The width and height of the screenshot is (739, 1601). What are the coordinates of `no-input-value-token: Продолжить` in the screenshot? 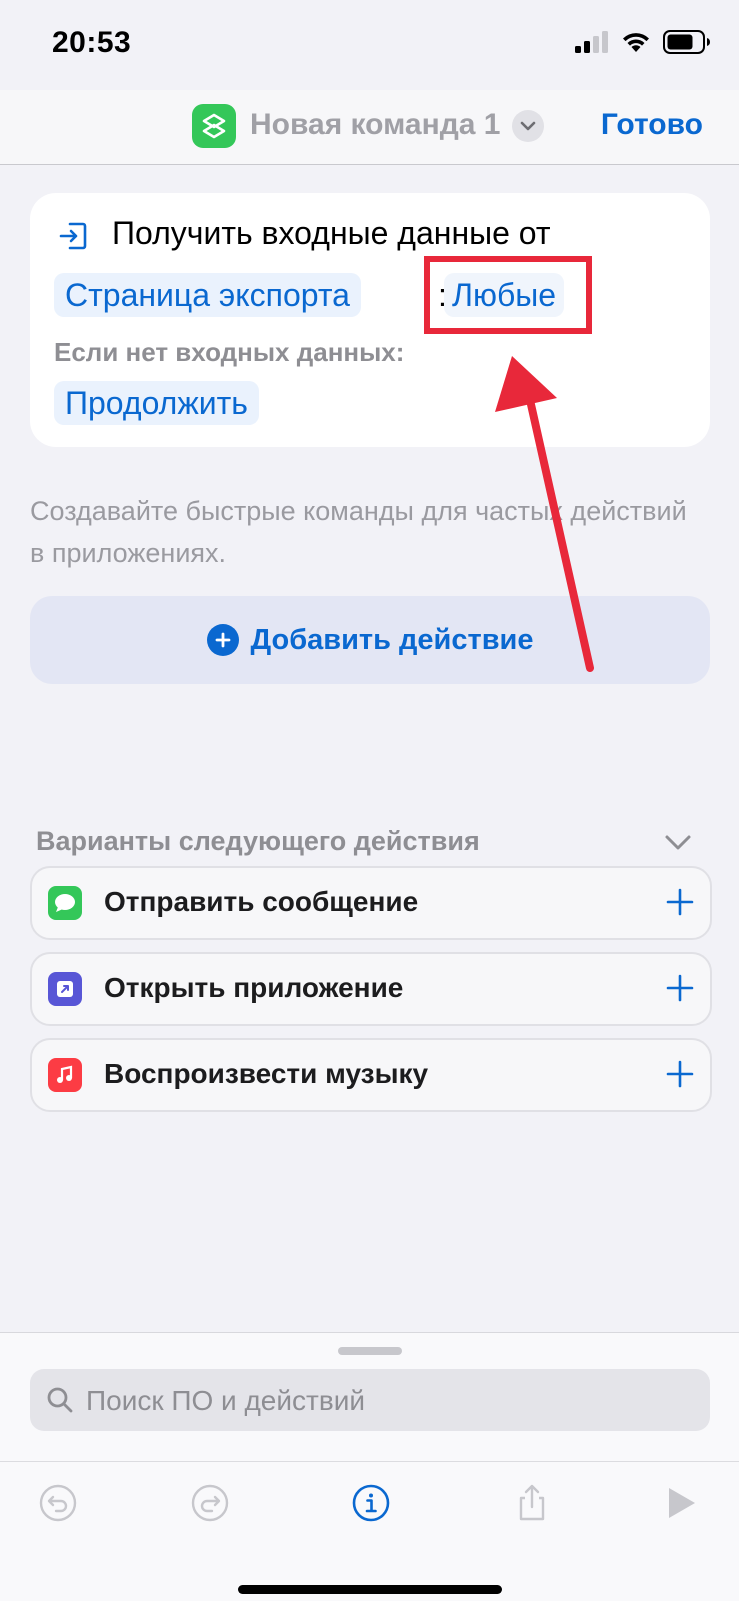 It's located at (156, 403).